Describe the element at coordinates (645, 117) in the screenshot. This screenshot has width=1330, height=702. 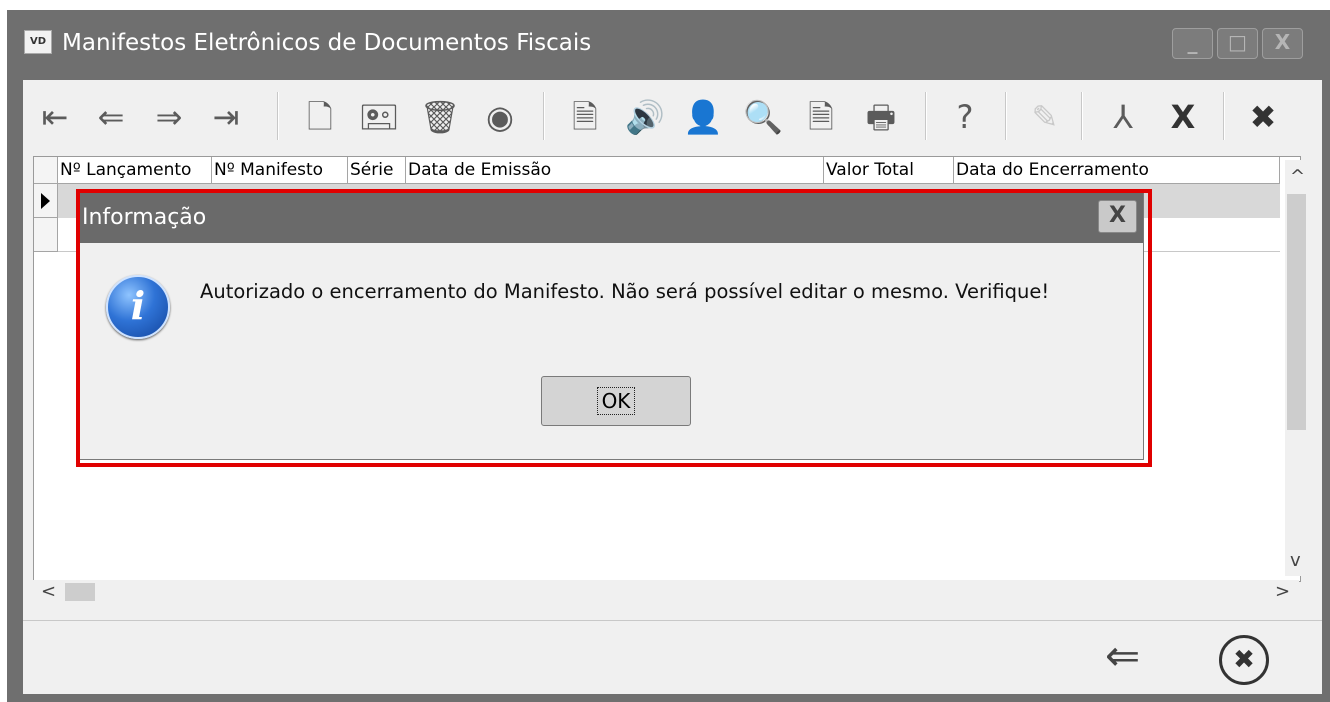
I see `transmit-icon: 🔊` at that location.